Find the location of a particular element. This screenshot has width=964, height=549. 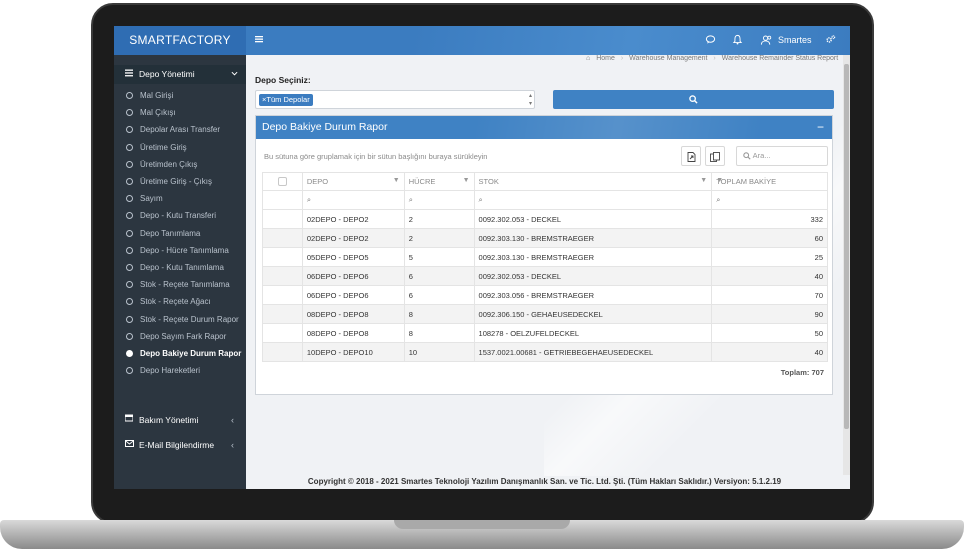

users-icon is located at coordinates (766, 41).